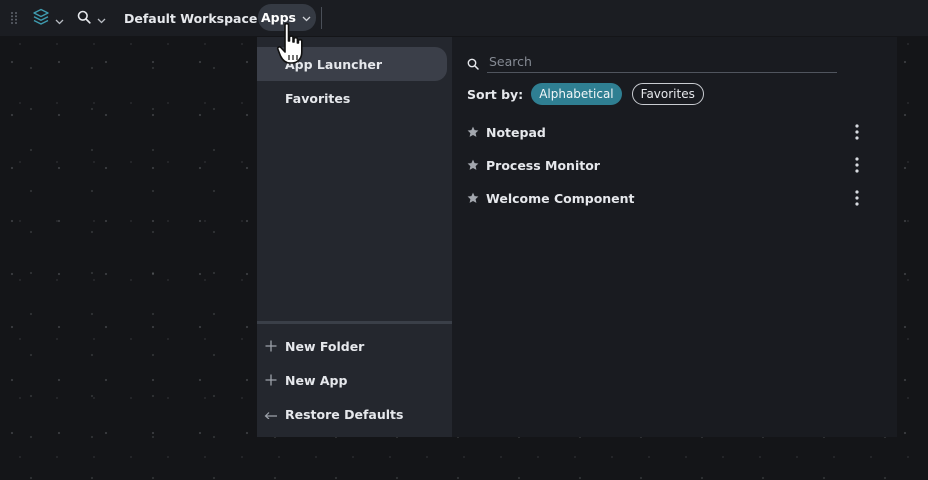 This screenshot has width=928, height=480. What do you see at coordinates (271, 414) in the screenshot?
I see `undo-arrow-icon` at bounding box center [271, 414].